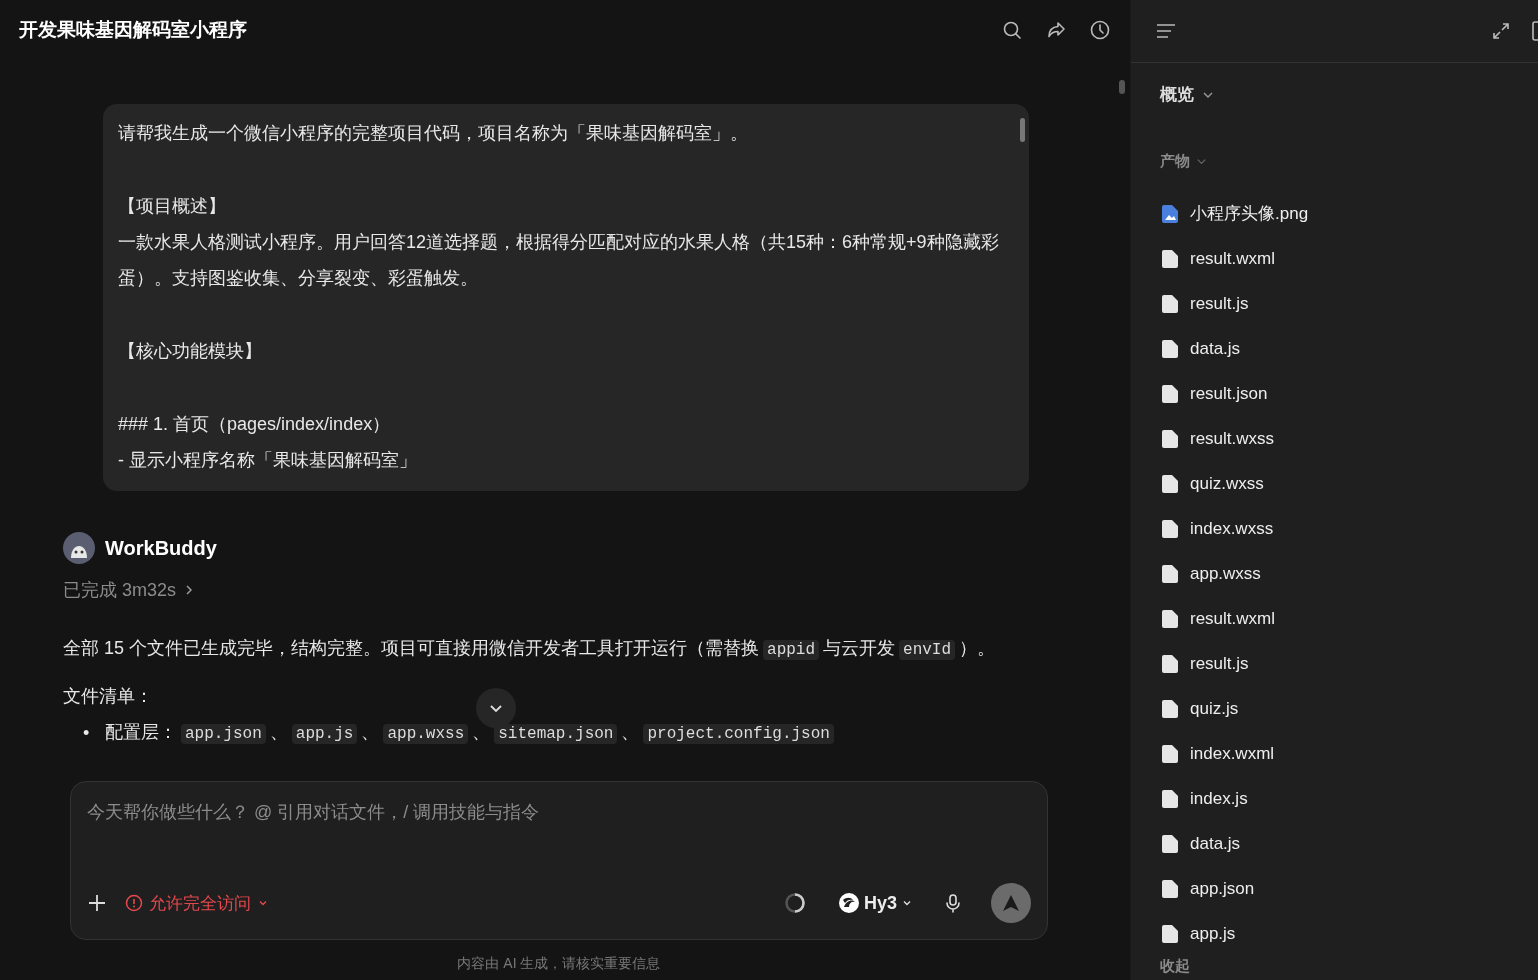 This screenshot has height=980, width=1538. I want to click on answer-text: 全部 15 个文件已生成完毕，结构完整。项目可直接用微信开发者工具打开运行（需替换 appid 与云开发 envId ）。, so click(530, 649).